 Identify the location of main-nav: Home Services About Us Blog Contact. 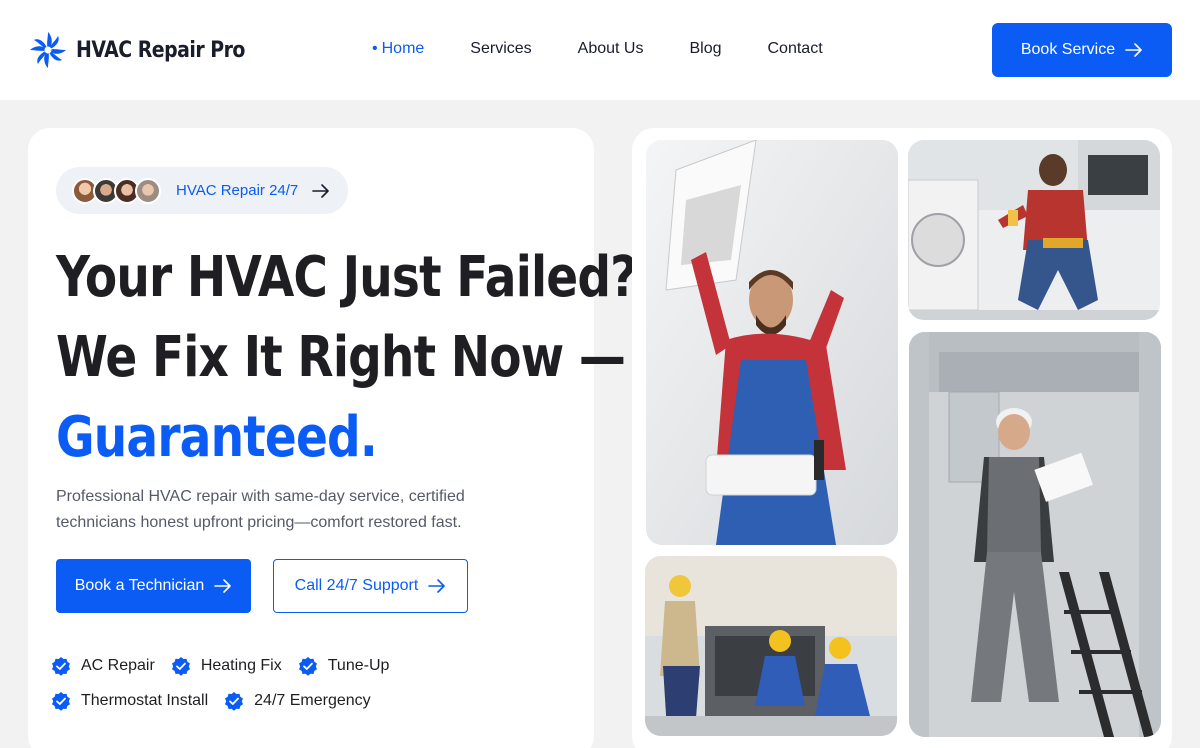
(620, 49).